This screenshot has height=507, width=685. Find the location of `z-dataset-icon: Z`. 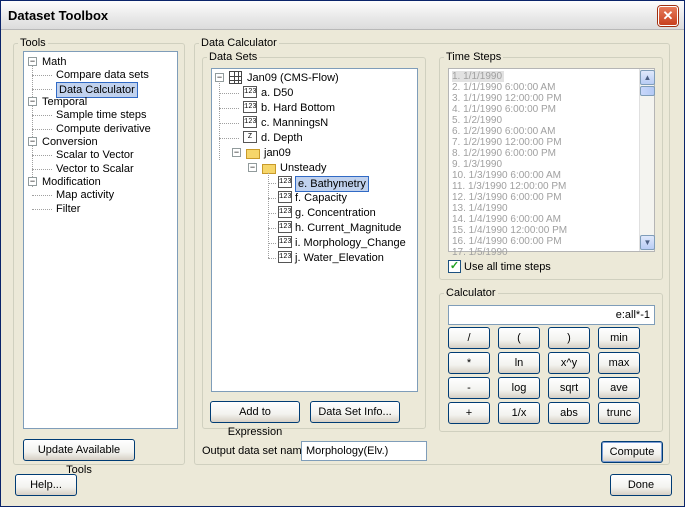

z-dataset-icon: Z is located at coordinates (250, 137).